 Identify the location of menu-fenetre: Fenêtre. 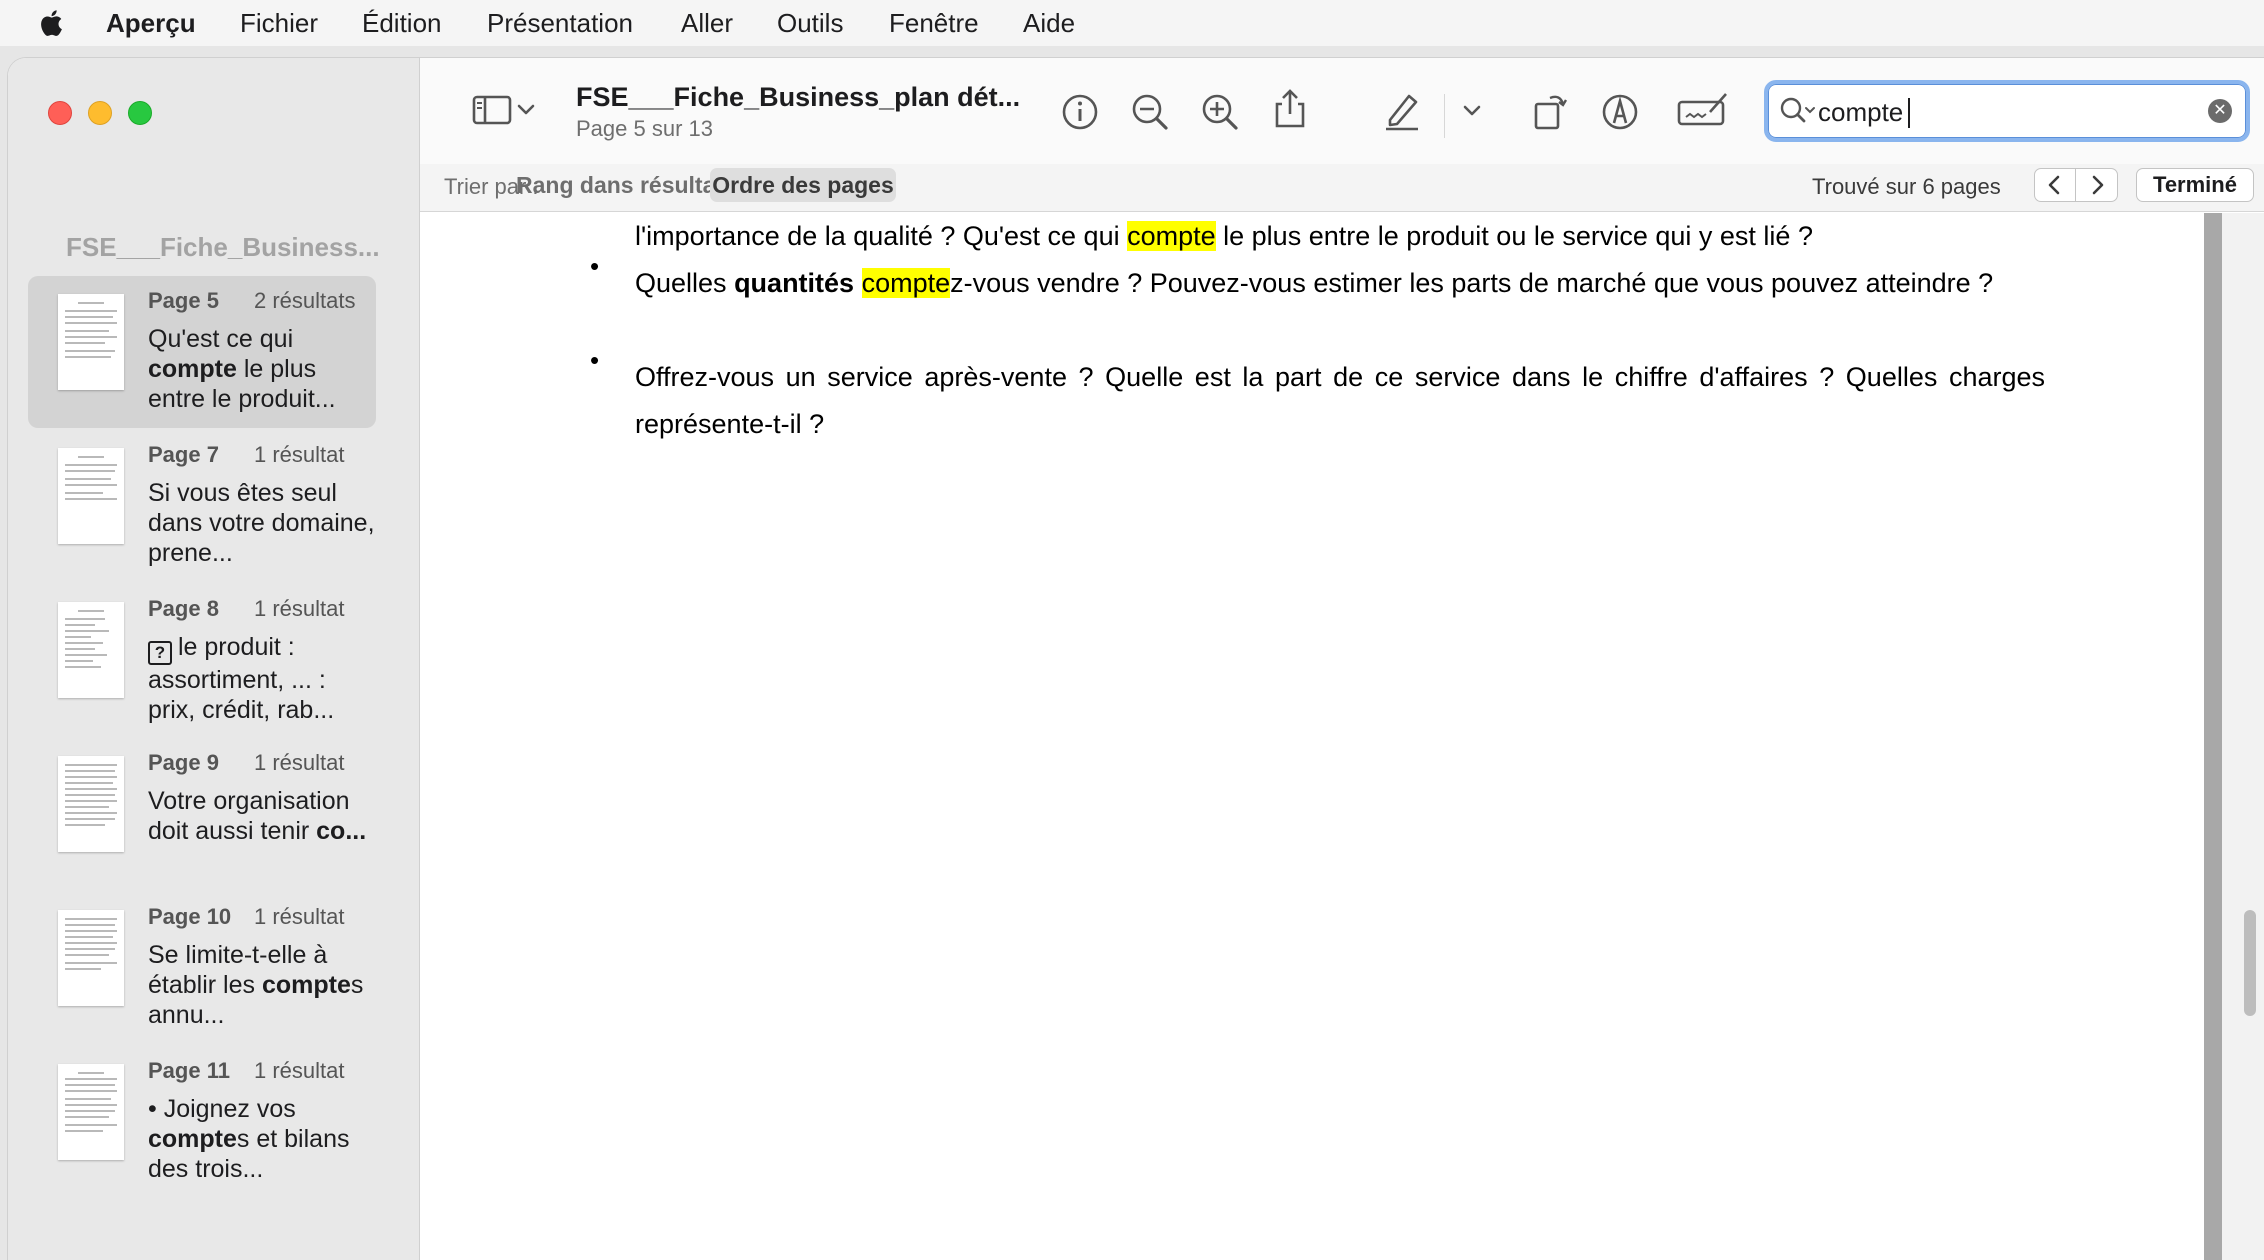
(934, 23).